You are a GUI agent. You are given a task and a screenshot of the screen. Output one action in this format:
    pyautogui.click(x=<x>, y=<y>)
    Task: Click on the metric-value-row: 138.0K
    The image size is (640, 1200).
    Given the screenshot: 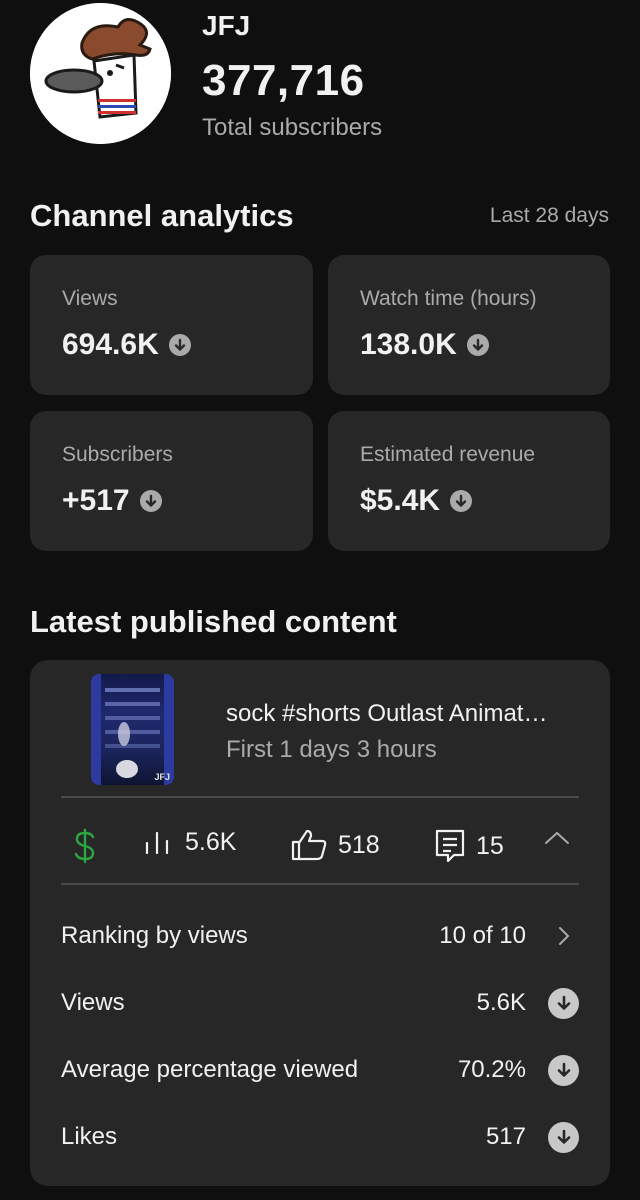 What is the action you would take?
    pyautogui.click(x=424, y=345)
    